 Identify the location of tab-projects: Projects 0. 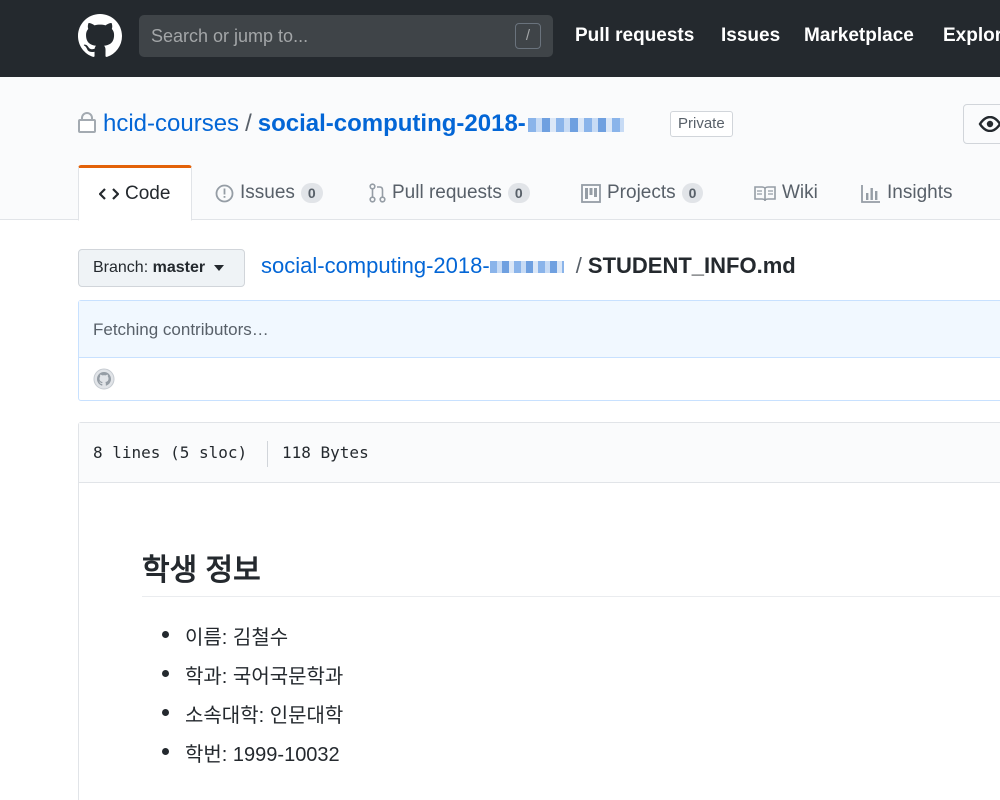
(642, 193).